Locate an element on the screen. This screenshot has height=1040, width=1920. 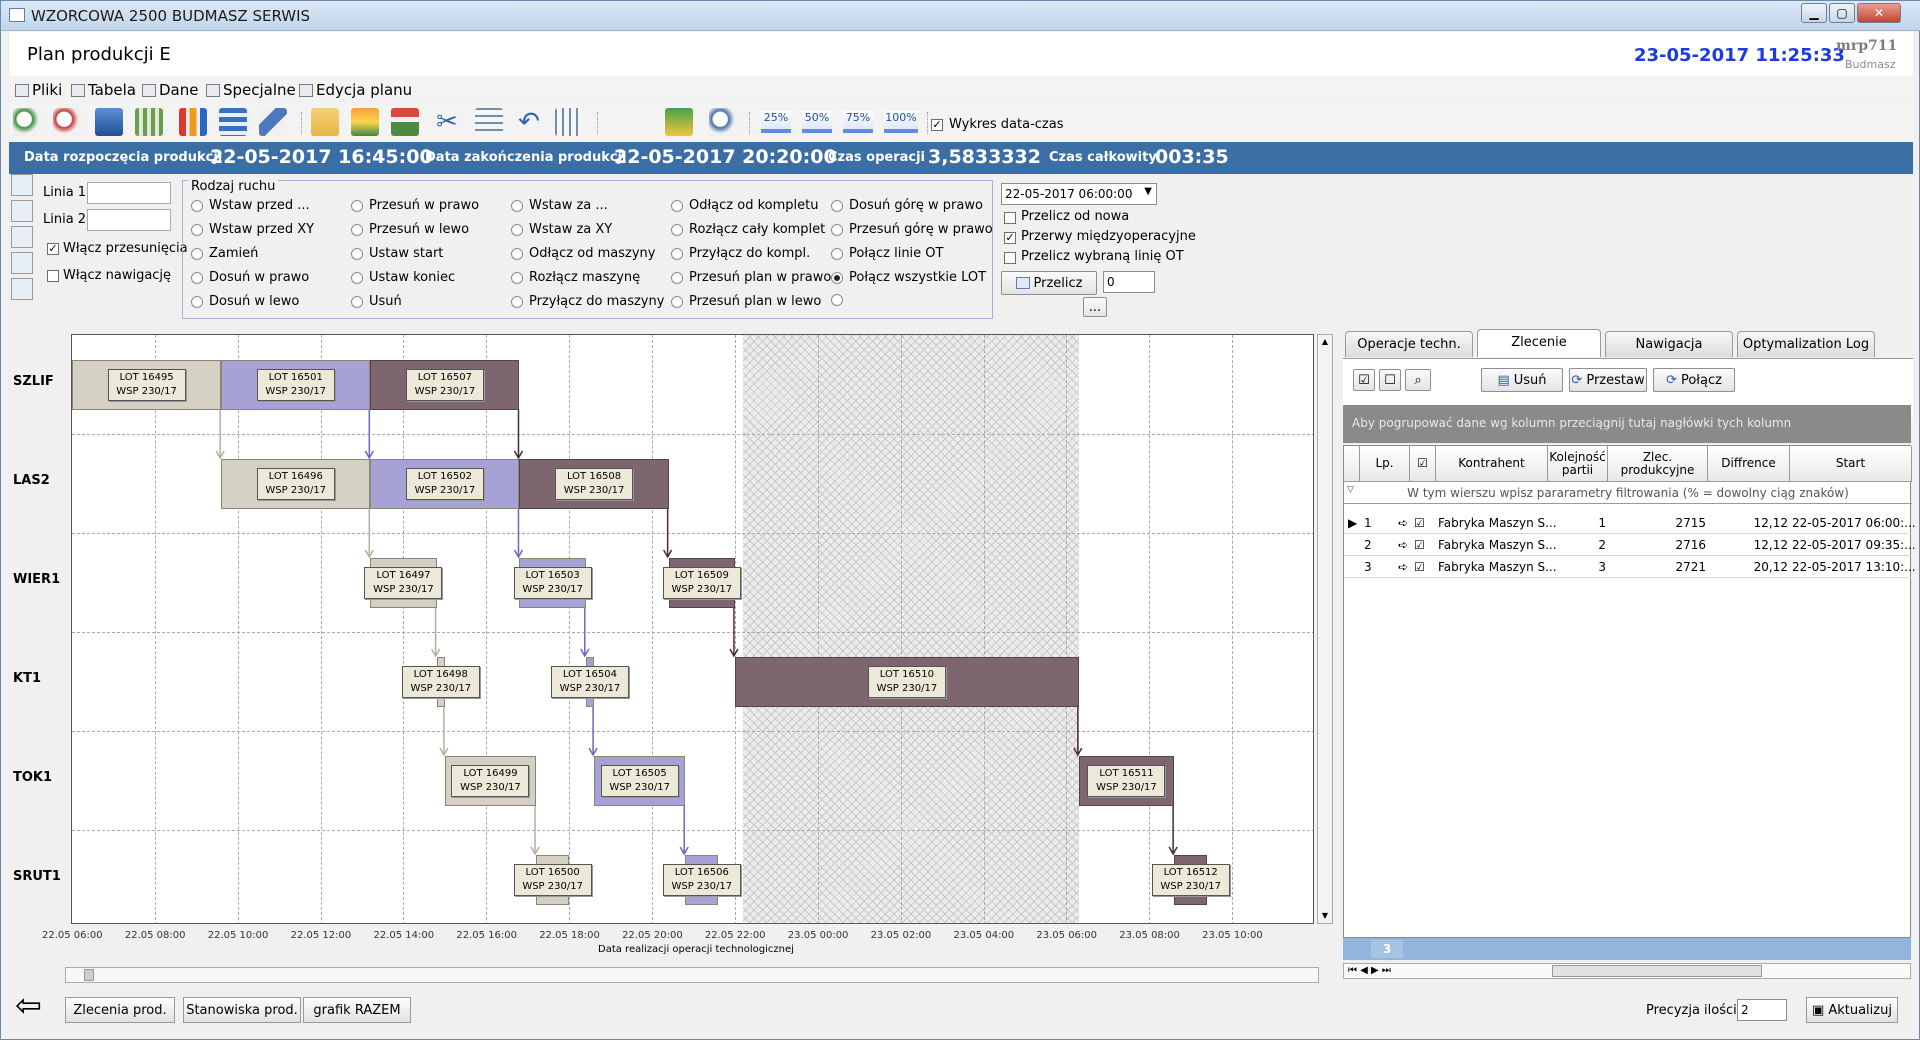
grid-corner is located at coordinates (1352, 464).